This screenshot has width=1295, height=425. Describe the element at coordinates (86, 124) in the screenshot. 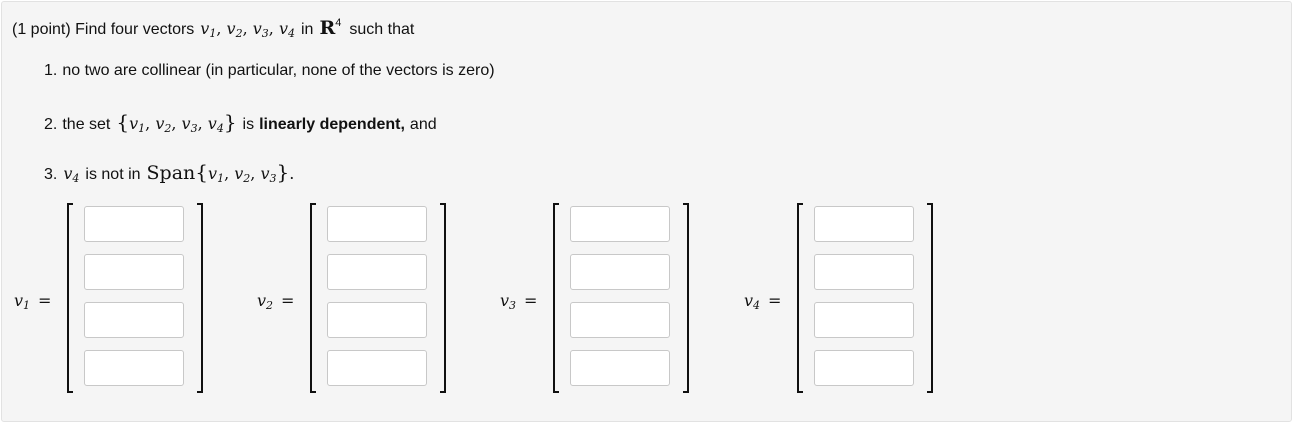

I see `condition-2-pre: the set` at that location.